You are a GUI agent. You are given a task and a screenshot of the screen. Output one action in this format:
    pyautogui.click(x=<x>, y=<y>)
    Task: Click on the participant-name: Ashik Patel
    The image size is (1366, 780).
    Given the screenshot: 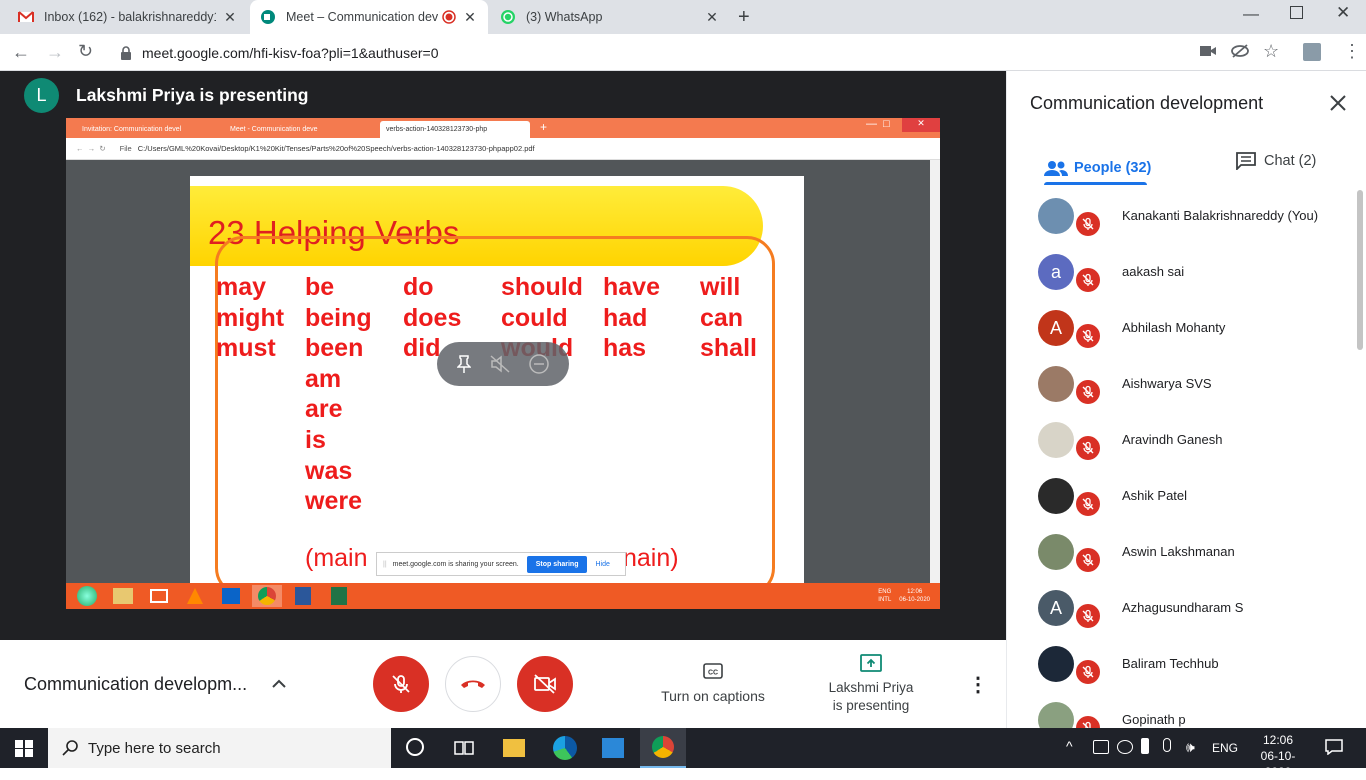 What is the action you would take?
    pyautogui.click(x=1155, y=495)
    